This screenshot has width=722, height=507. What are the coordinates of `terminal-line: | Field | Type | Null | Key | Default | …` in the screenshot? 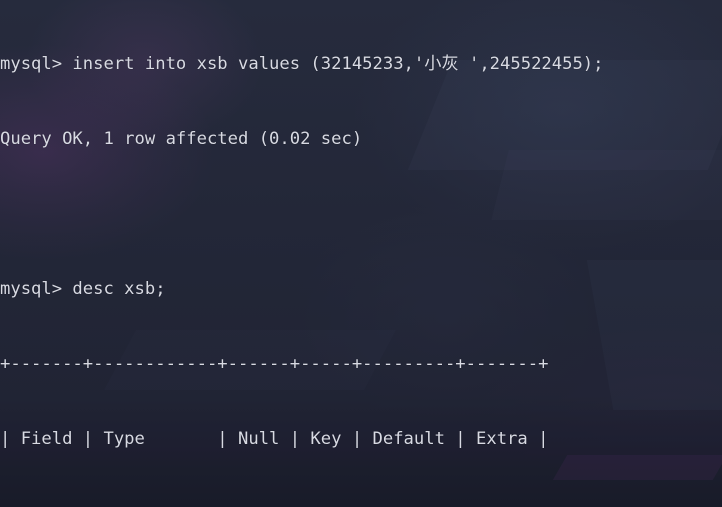 It's located at (274, 439).